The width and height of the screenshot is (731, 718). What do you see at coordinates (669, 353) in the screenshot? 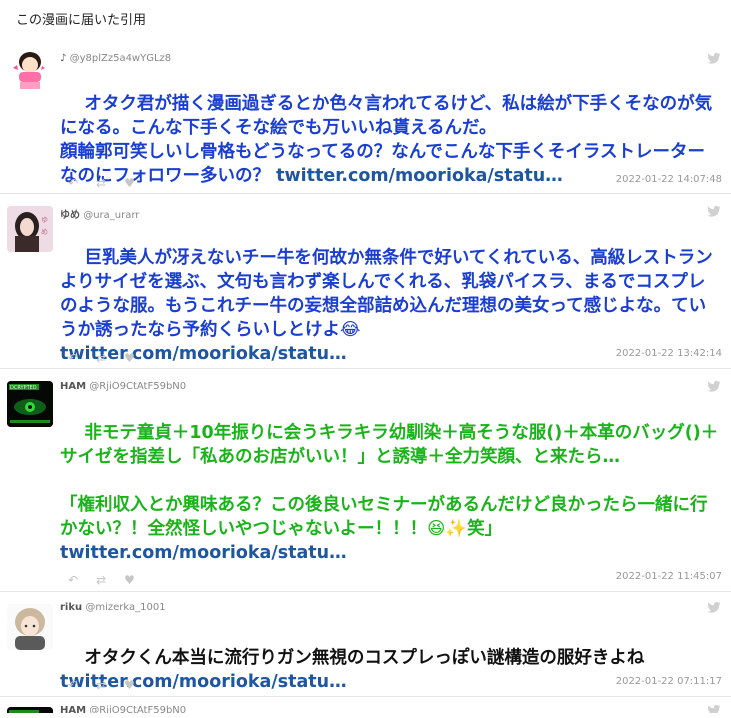
I see `timestamp: 2022-01-22 13:42:14` at bounding box center [669, 353].